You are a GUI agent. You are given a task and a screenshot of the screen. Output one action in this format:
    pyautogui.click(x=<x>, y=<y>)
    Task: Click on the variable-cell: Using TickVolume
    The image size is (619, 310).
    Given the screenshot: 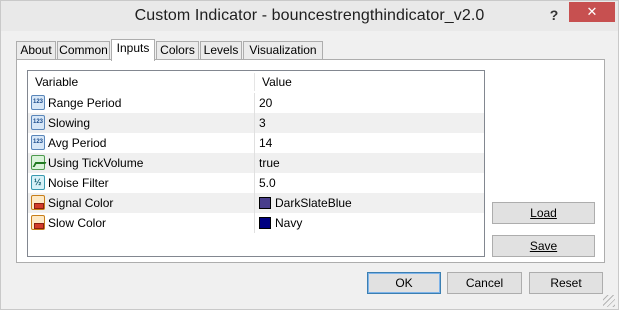 What is the action you would take?
    pyautogui.click(x=141, y=163)
    